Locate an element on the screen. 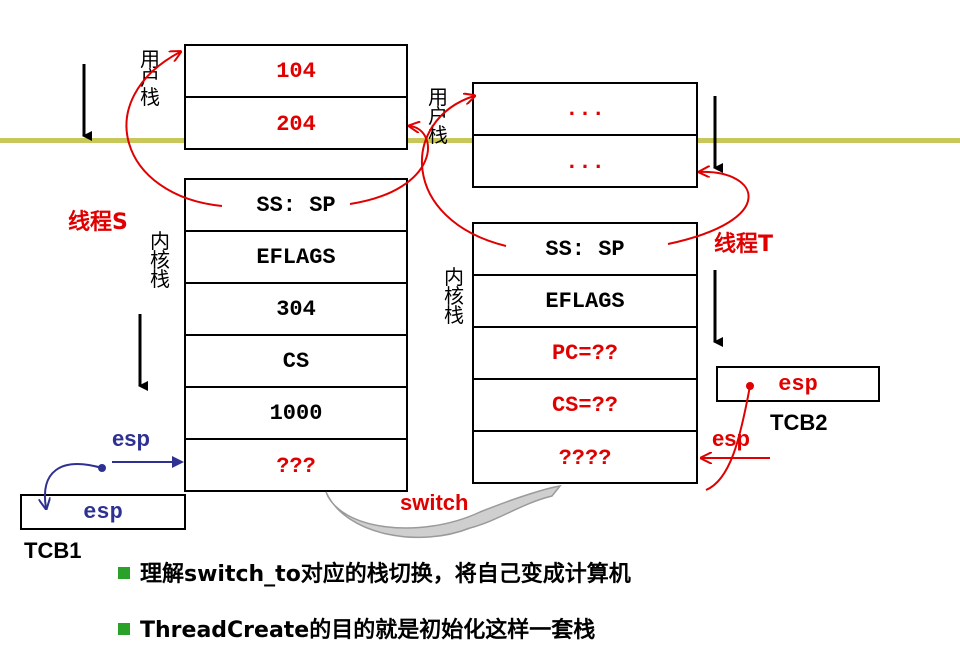 This screenshot has height=664, width=960. tcb2-esp-curve is located at coordinates (728, 438).